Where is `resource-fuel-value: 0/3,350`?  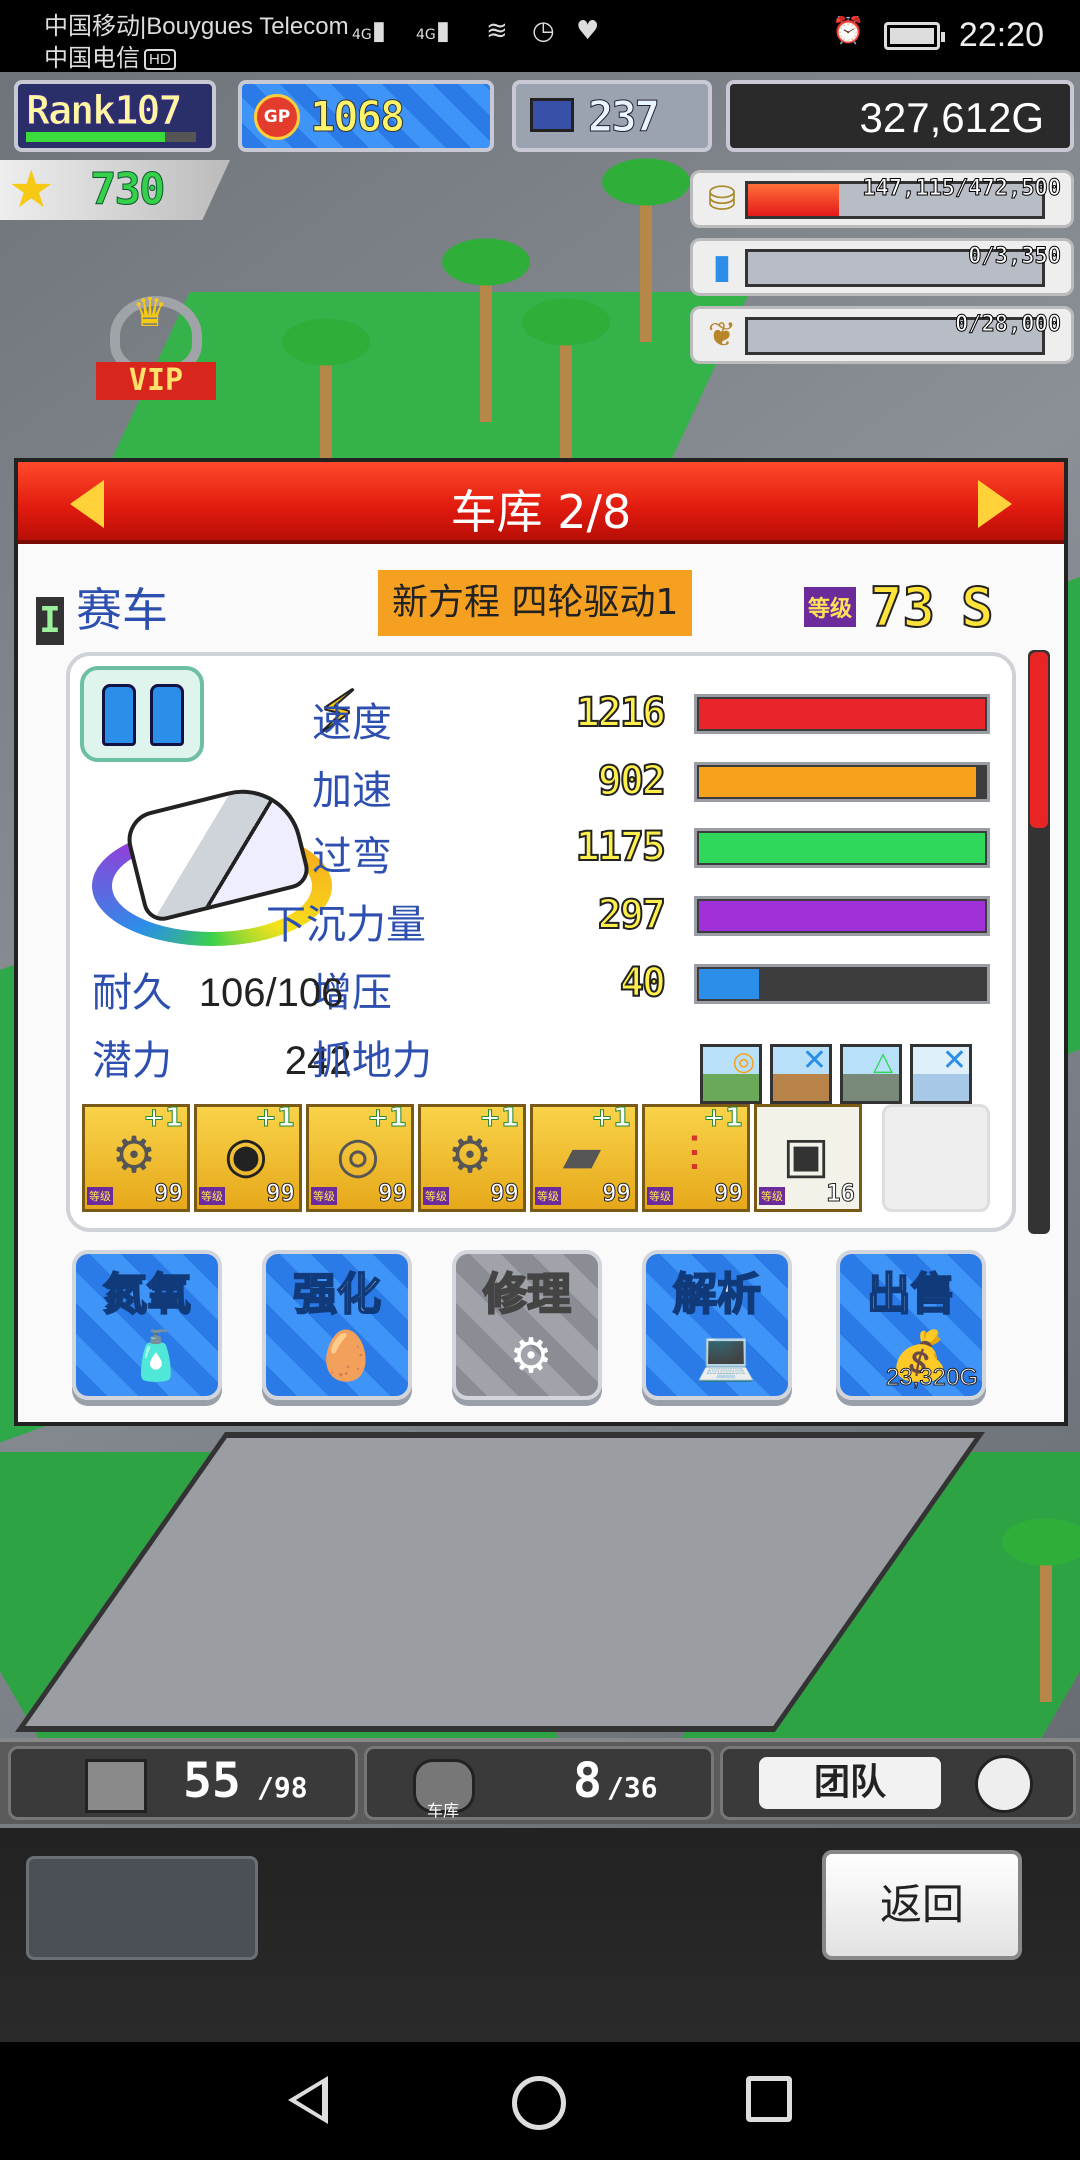 resource-fuel-value: 0/3,350 is located at coordinates (1015, 257).